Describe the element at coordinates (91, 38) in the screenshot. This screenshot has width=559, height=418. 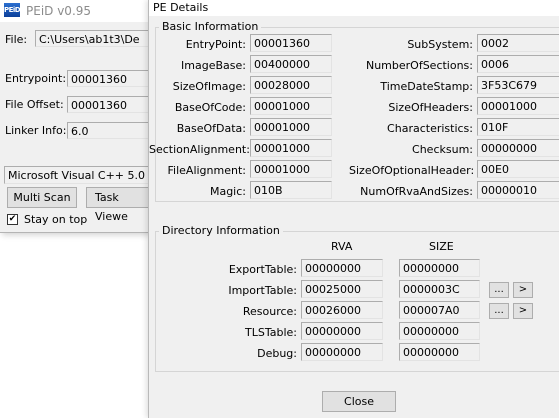
I see `file-path-field: C:\Users\ab1t3\De` at that location.